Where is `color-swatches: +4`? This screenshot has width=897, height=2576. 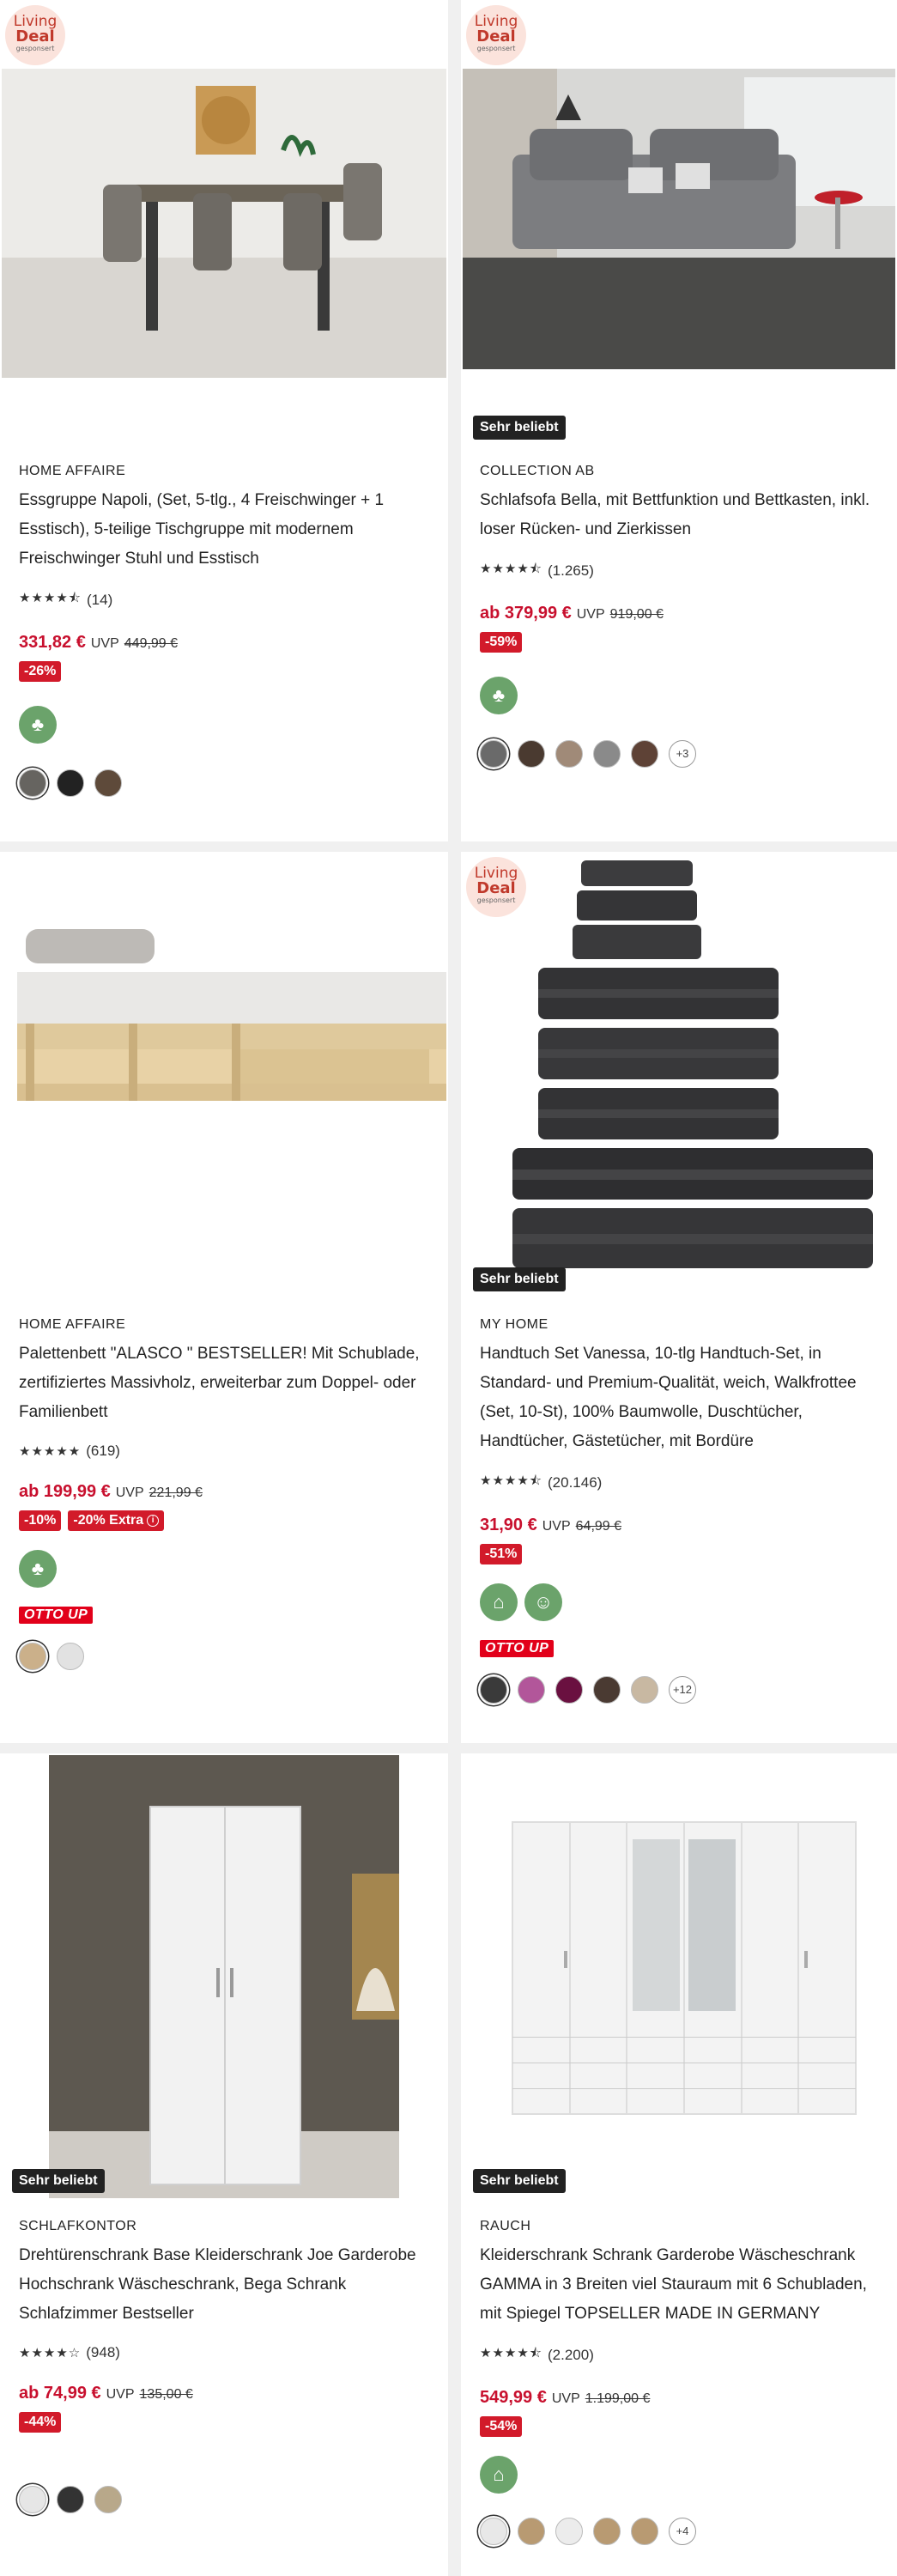
color-swatches: +4 is located at coordinates (684, 2531).